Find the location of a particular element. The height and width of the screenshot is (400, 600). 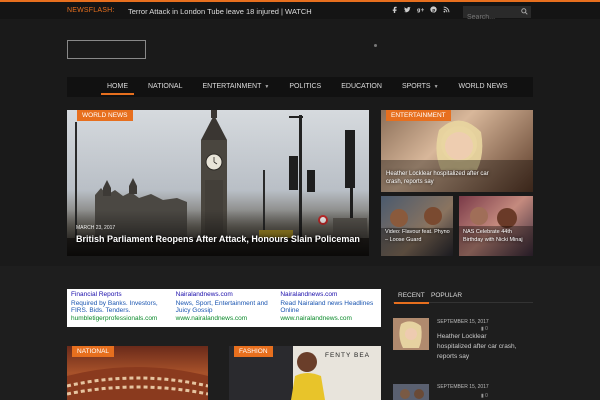

nav-item-education: EDUCATION is located at coordinates (361, 87).